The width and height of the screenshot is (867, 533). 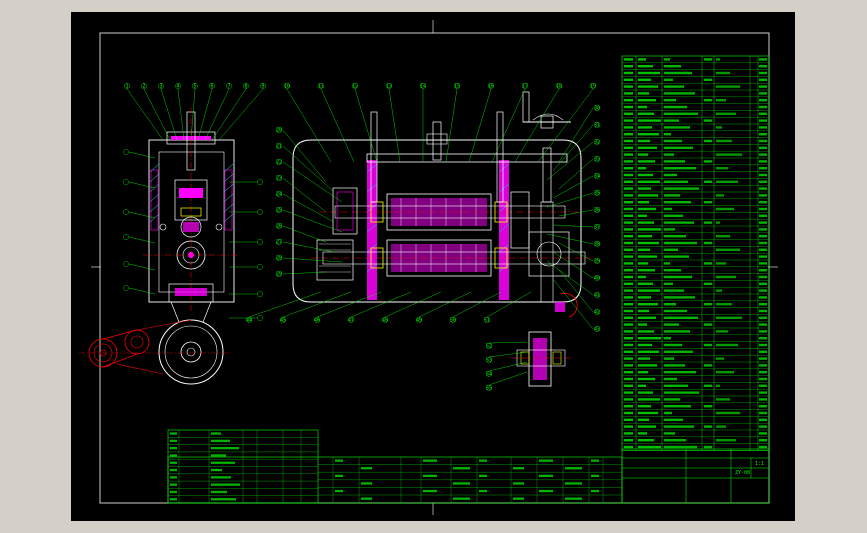 What do you see at coordinates (245, 87) in the screenshot?
I see `leader-label-top: 8` at bounding box center [245, 87].